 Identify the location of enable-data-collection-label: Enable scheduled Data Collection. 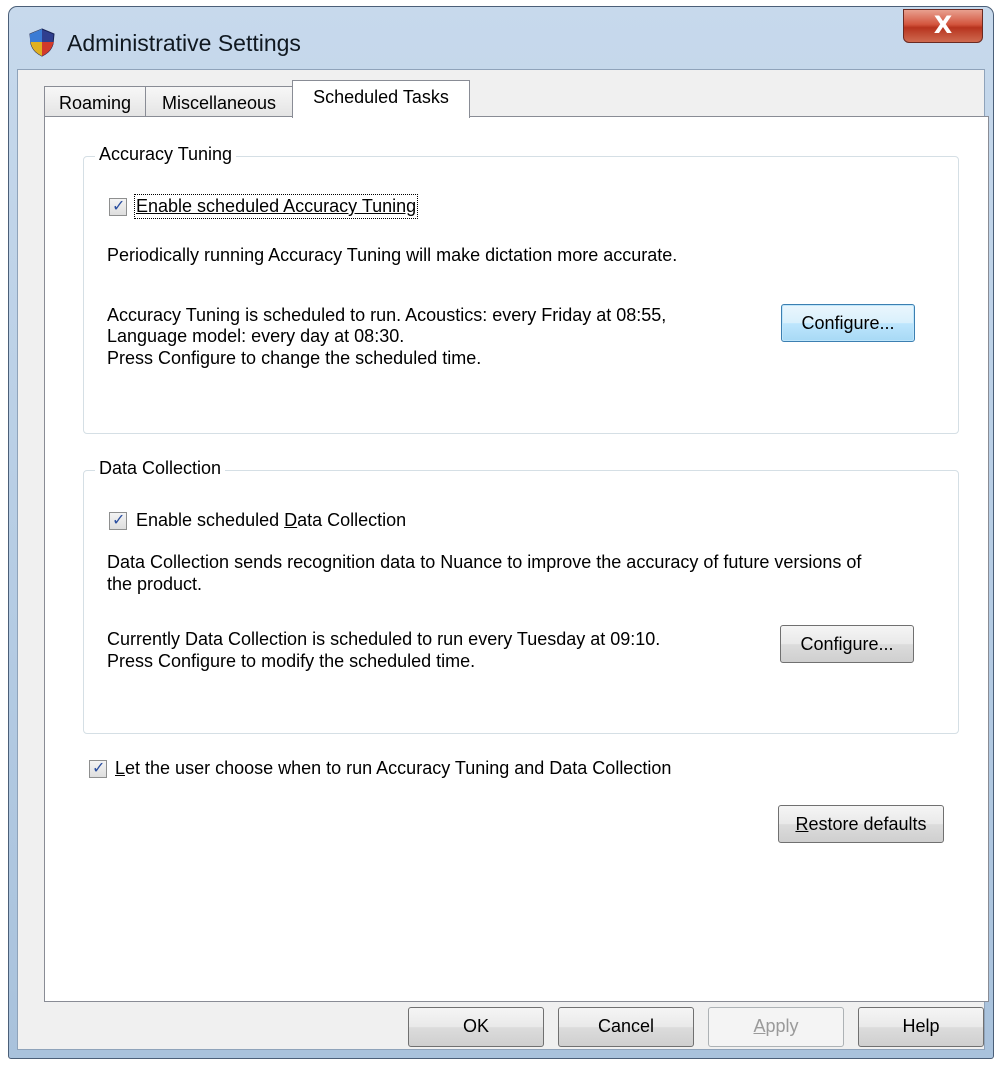
(271, 520).